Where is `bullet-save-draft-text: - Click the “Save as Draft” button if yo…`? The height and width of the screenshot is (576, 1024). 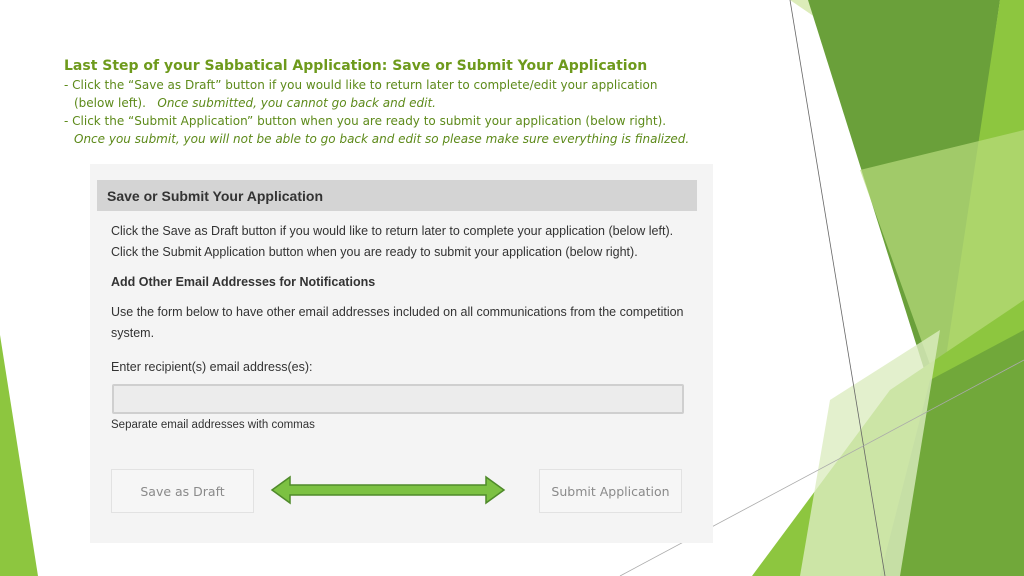
bullet-save-draft-text: - Click the “Save as Draft” button if yo… is located at coordinates (361, 85).